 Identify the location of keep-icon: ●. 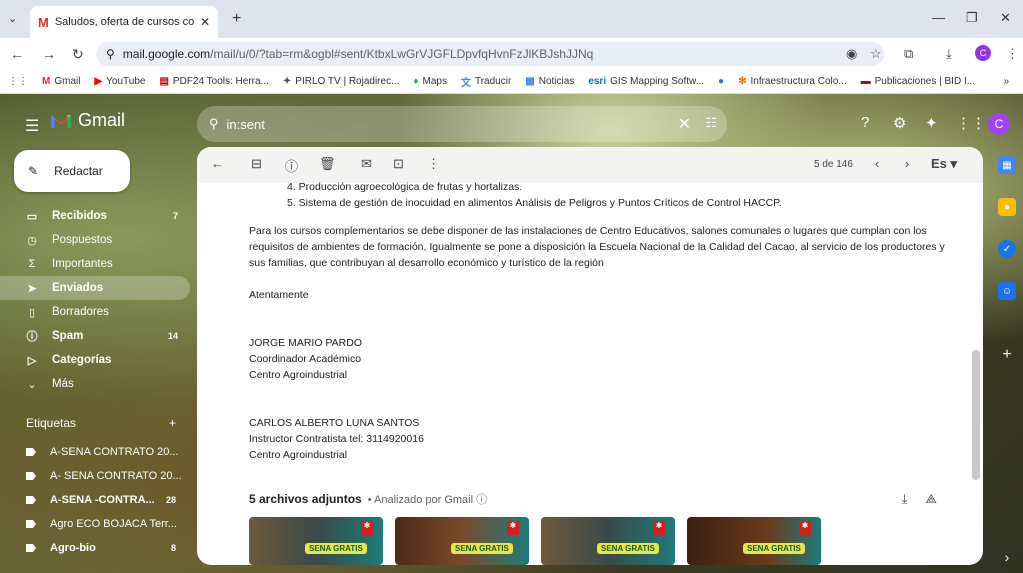
(1007, 207).